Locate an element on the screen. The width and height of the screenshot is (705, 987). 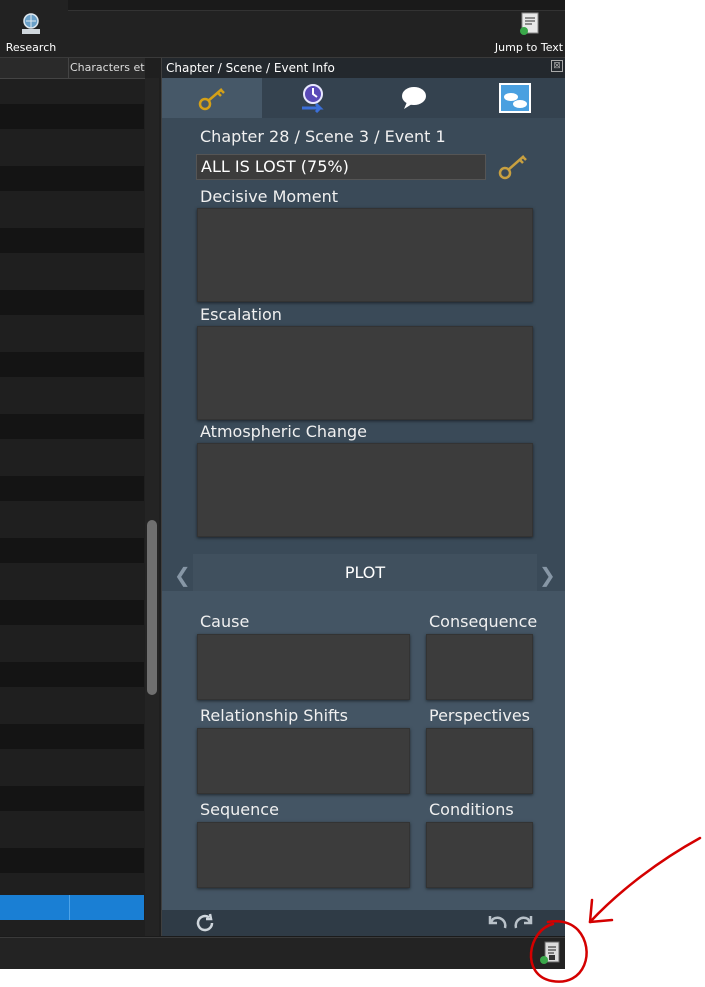
red-annotation is located at coordinates (615, 909).